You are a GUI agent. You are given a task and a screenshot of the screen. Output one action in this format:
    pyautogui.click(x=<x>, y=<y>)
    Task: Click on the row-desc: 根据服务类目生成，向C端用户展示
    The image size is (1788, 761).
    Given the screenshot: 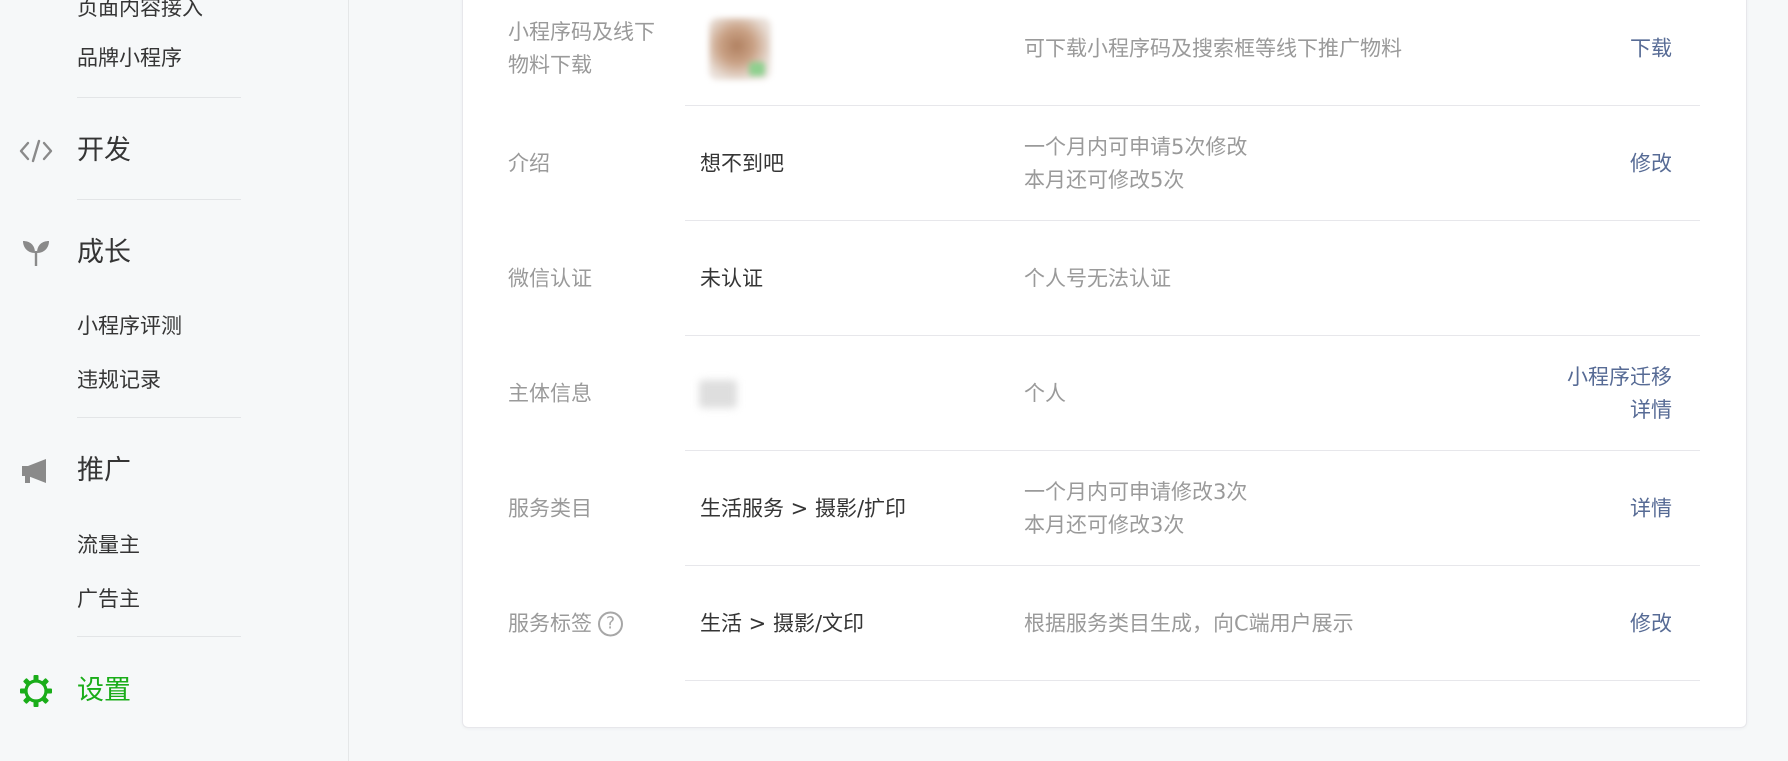 What is the action you would take?
    pyautogui.click(x=1189, y=623)
    